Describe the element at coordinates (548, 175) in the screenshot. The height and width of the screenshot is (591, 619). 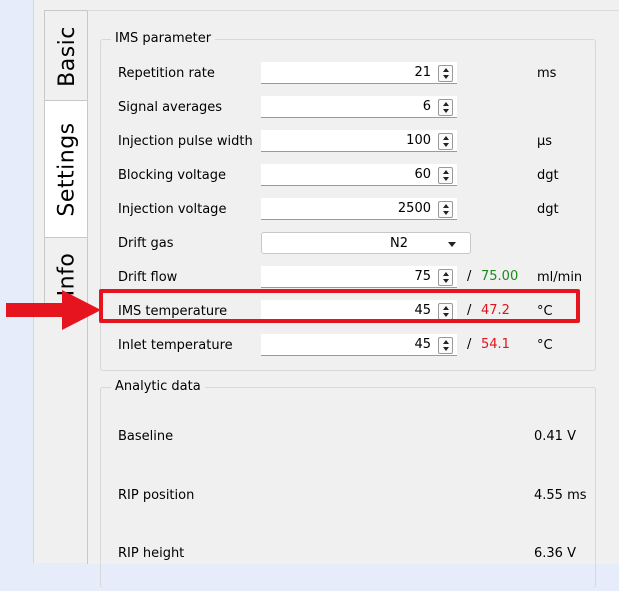
I see `blocking-voltage-unit: dgt` at that location.